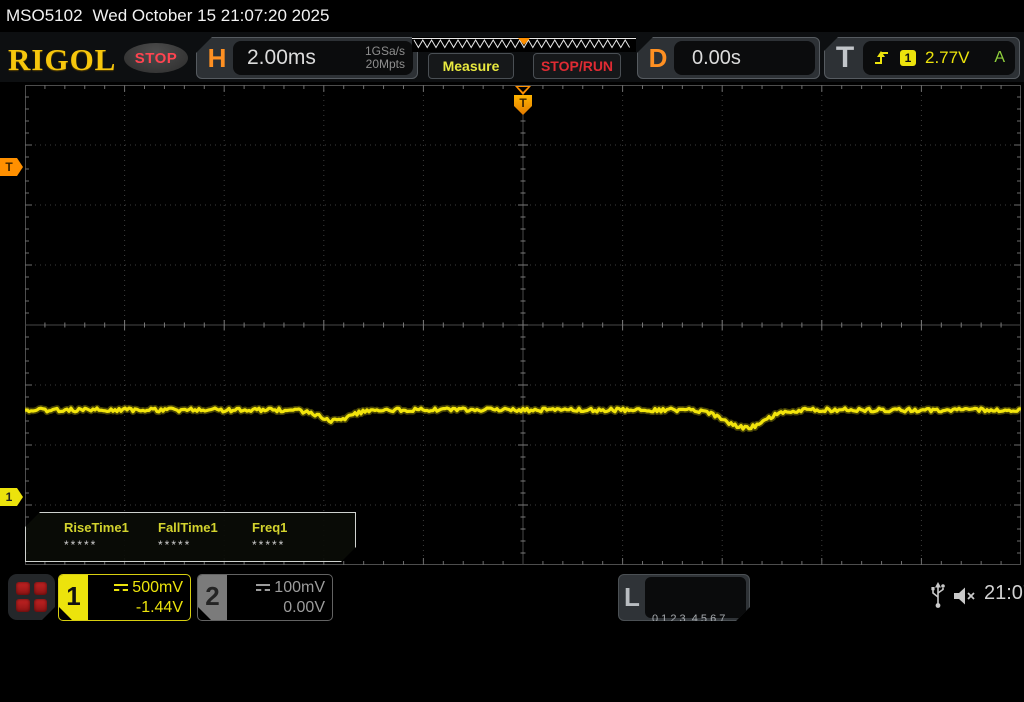 Image resolution: width=1024 pixels, height=702 pixels. I want to click on horizontal-badge: H, so click(217, 57).